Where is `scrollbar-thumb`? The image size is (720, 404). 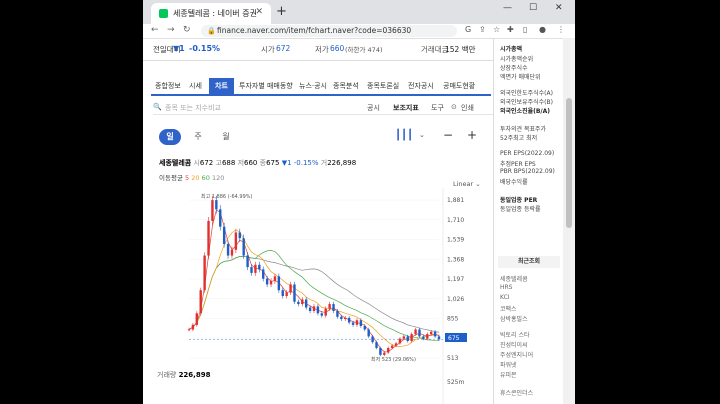 scrollbar-thumb is located at coordinates (569, 163).